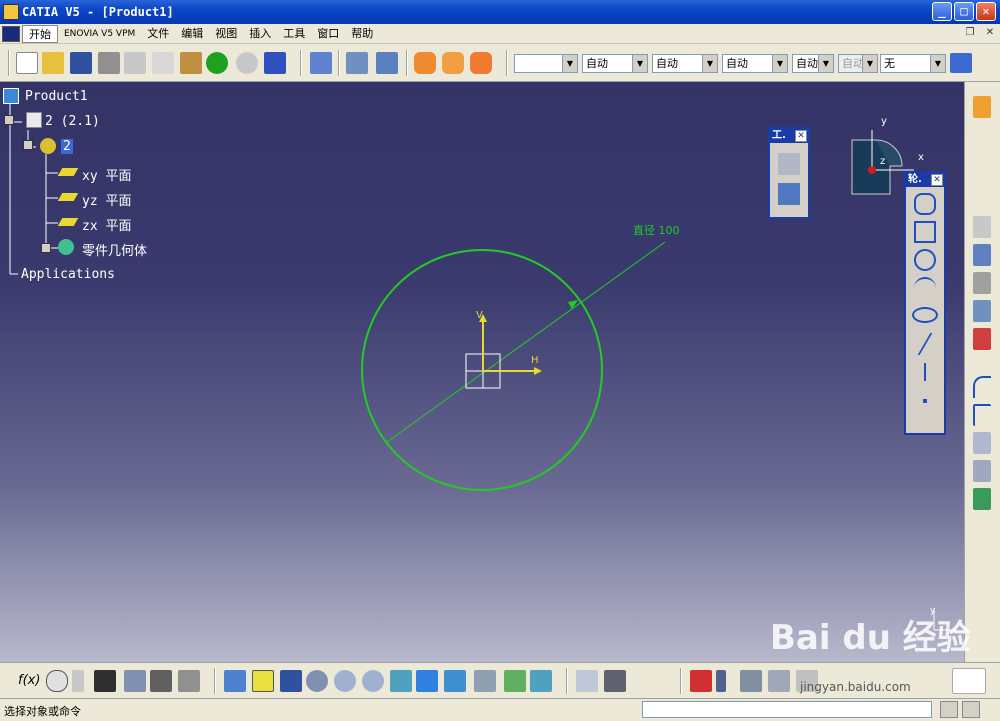  What do you see at coordinates (301, 63) in the screenshot?
I see `separator` at bounding box center [301, 63].